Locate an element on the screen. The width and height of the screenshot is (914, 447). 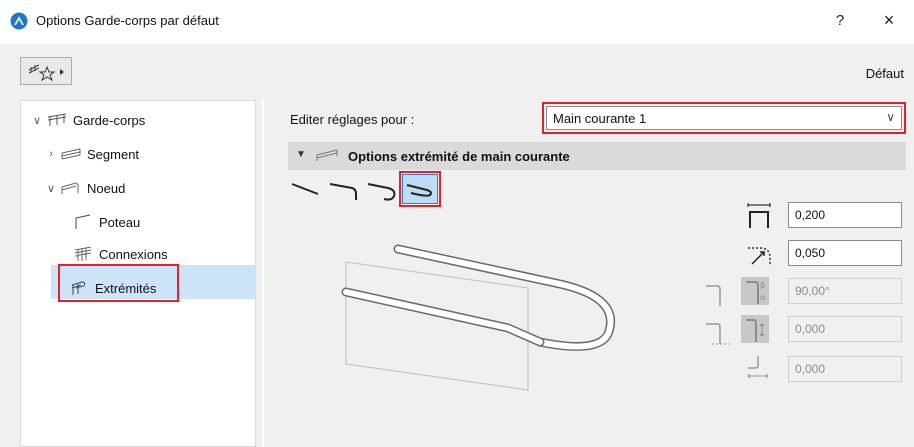
collapse-triangle-icon: ▼ is located at coordinates (301, 154).